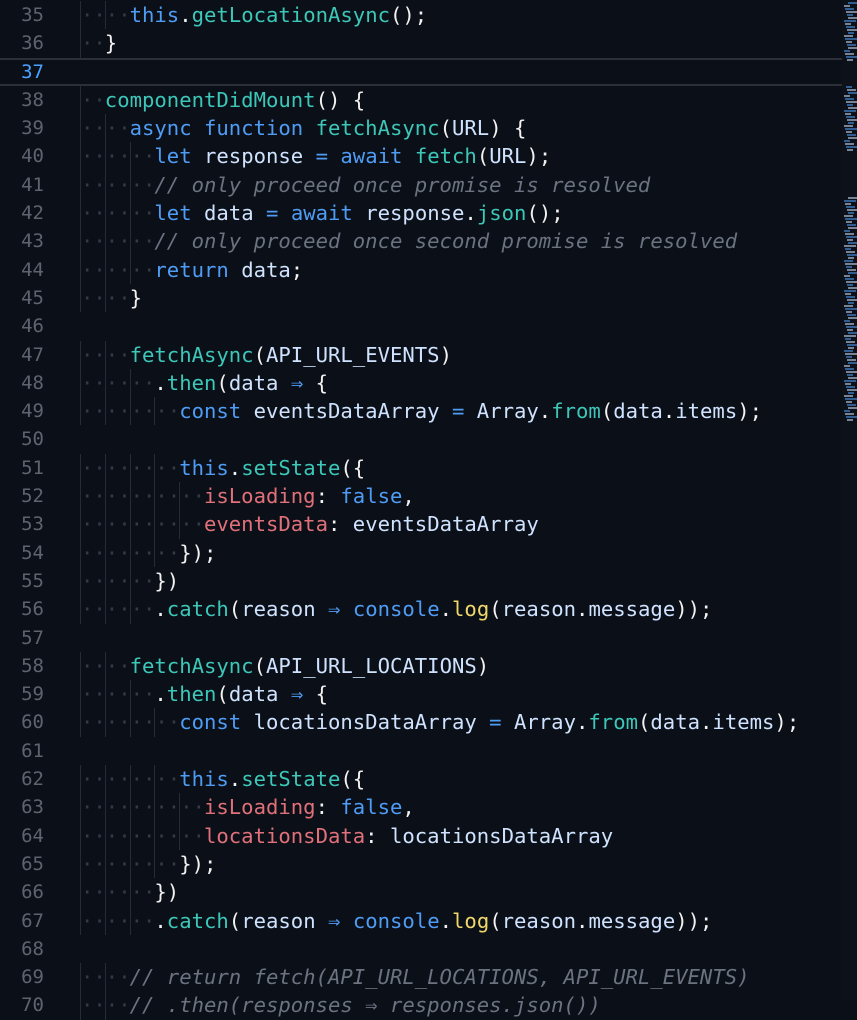 The height and width of the screenshot is (1020, 857). What do you see at coordinates (291, 779) in the screenshot?
I see `token-fn: setState` at bounding box center [291, 779].